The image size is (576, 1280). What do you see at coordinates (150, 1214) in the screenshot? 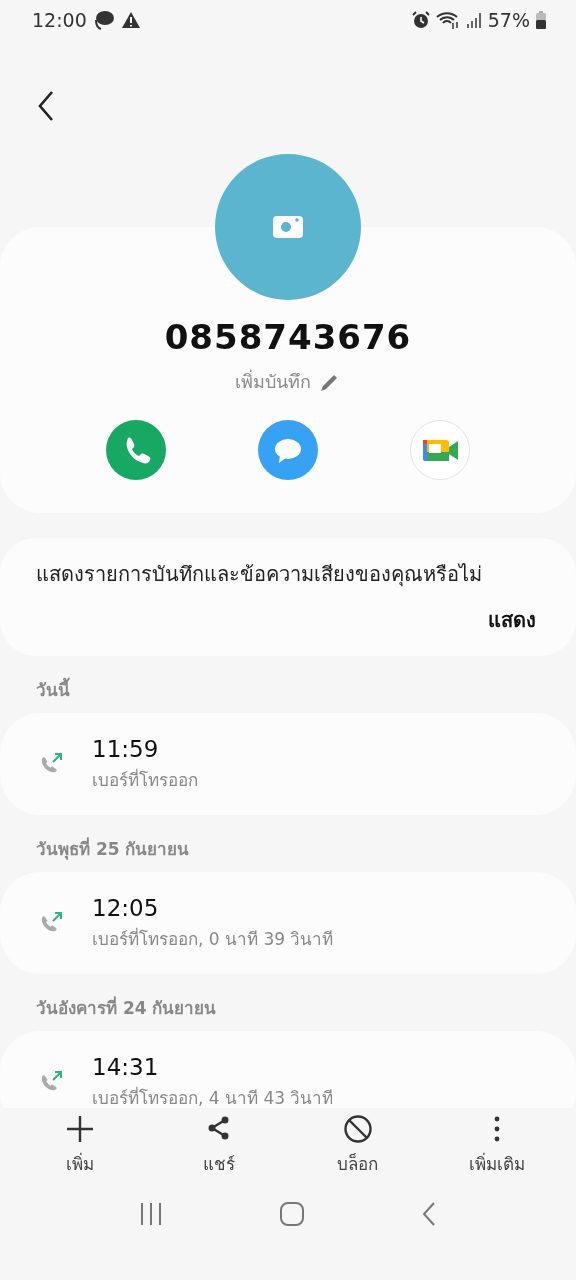
I see `recent-apps-icon` at bounding box center [150, 1214].